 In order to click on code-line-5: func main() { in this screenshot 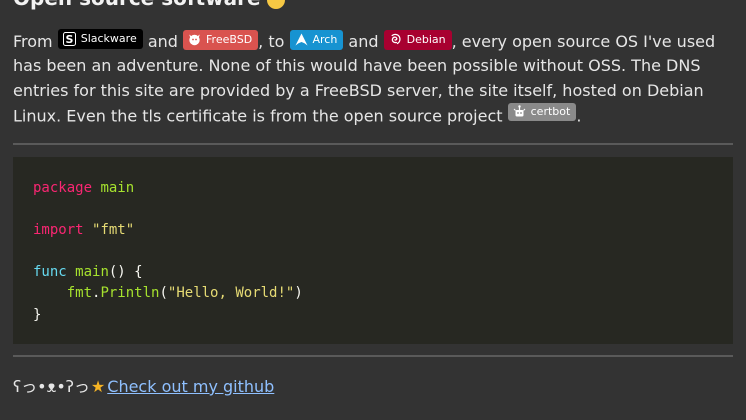, I will do `click(373, 272)`.